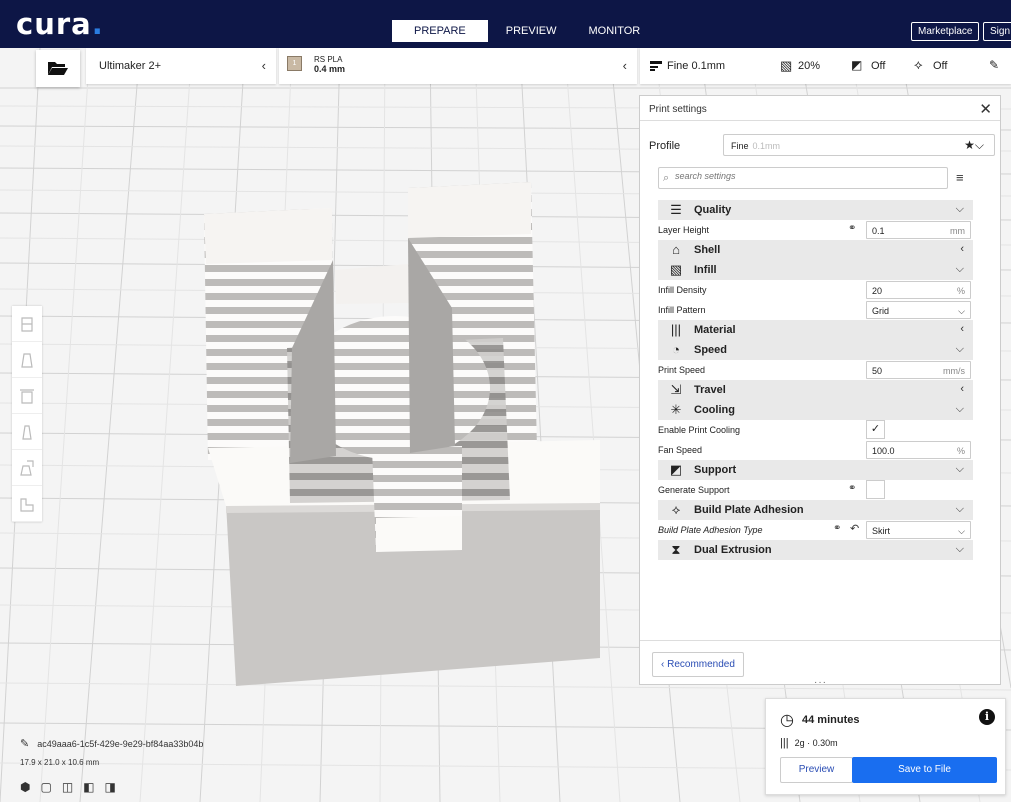  I want to click on search-settings-field: ⌕, so click(803, 178).